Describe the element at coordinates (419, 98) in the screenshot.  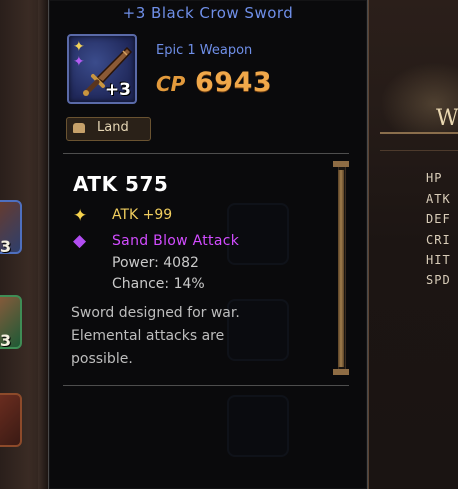
I see `war-emblem: W` at that location.